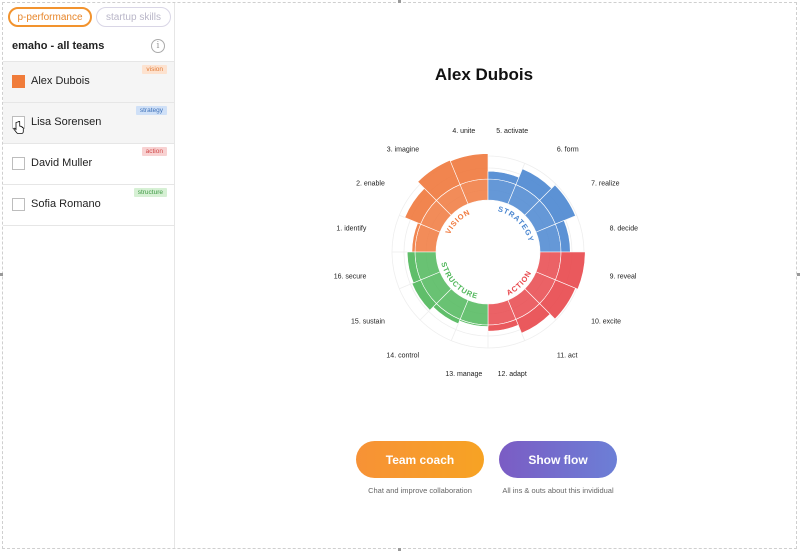 The image size is (800, 551). What do you see at coordinates (133, 17) in the screenshot?
I see `tab-startup-skills: startup skills` at bounding box center [133, 17].